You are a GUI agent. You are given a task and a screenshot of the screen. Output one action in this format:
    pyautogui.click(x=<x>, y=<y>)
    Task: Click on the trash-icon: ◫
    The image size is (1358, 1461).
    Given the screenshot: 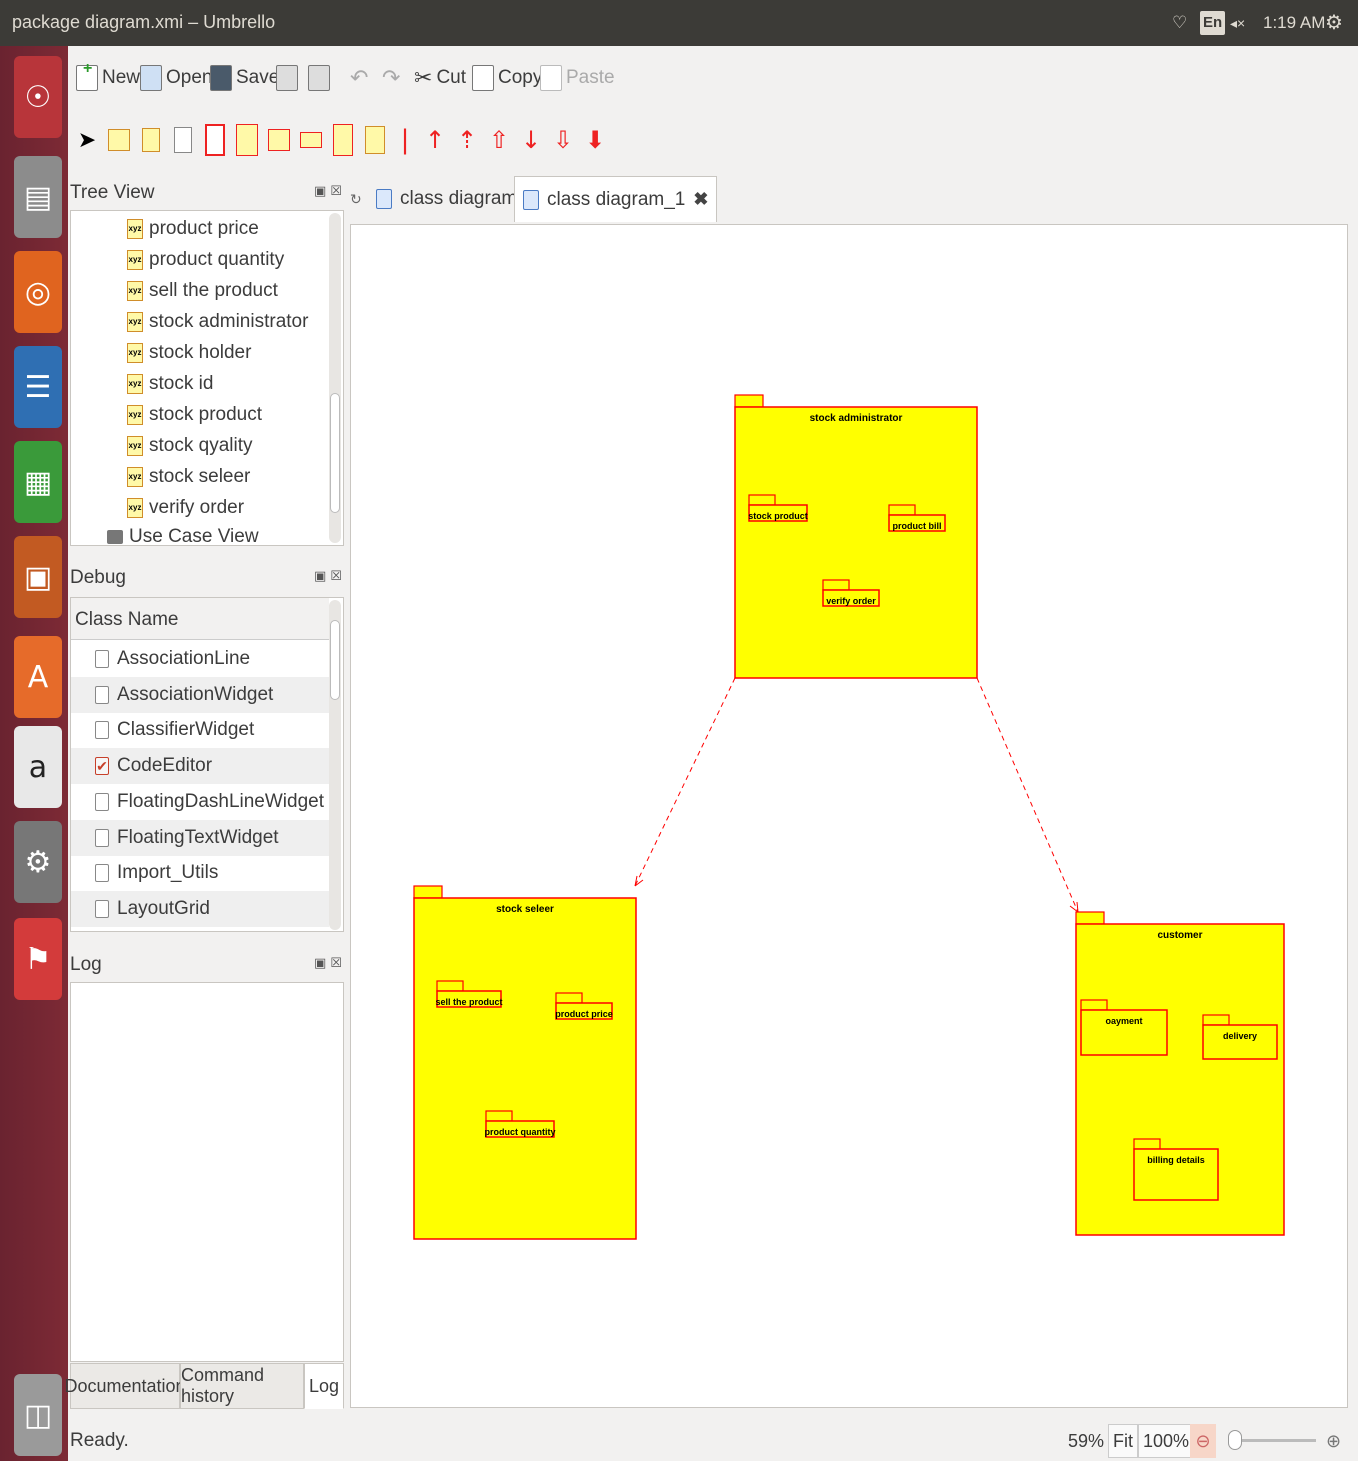 What is the action you would take?
    pyautogui.click(x=38, y=1415)
    